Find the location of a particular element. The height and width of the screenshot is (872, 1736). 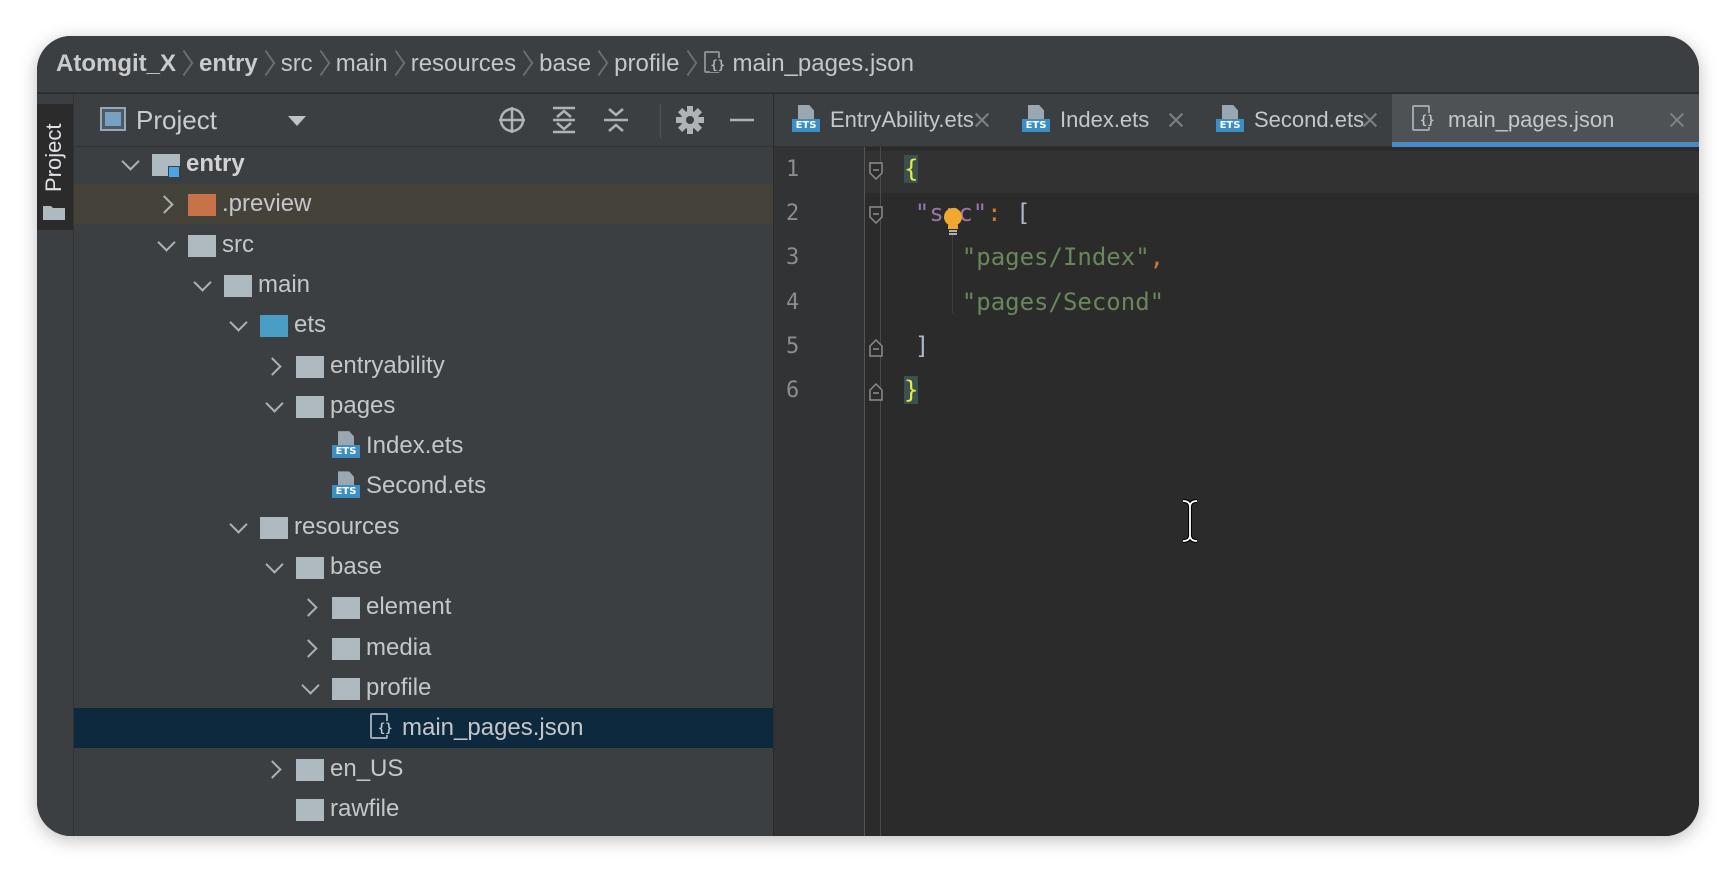

code-token: "pages/Index" is located at coordinates (1055, 257).